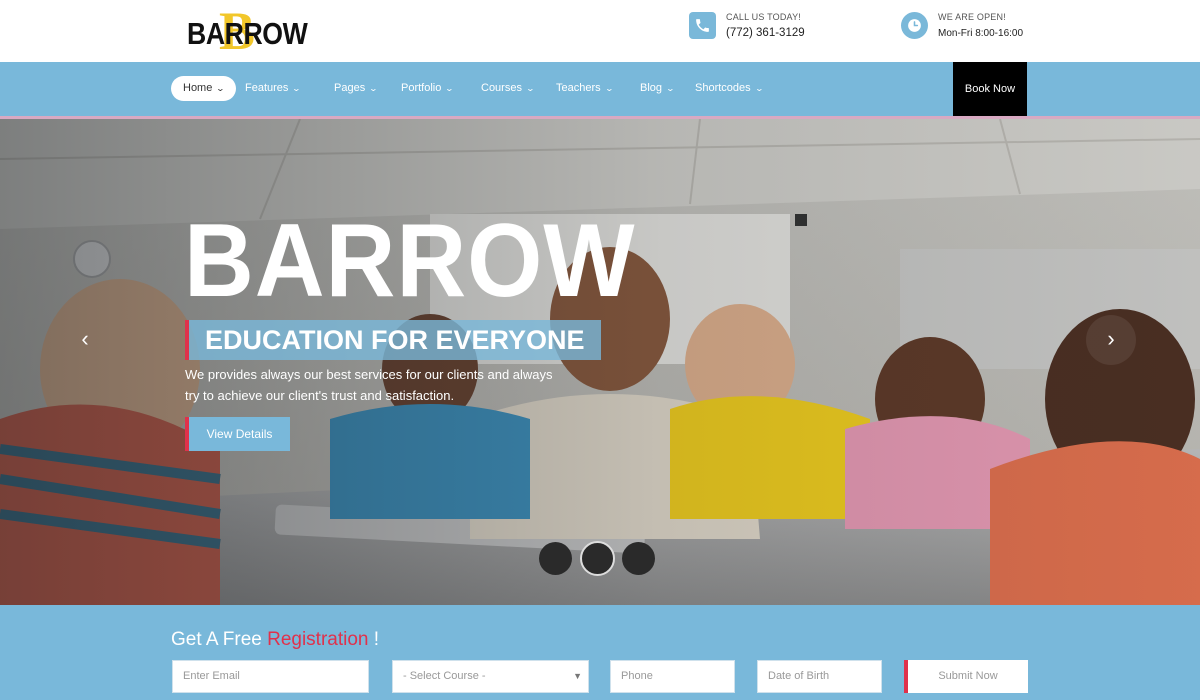 The width and height of the screenshot is (1200, 700). I want to click on clock-icon, so click(914, 25).